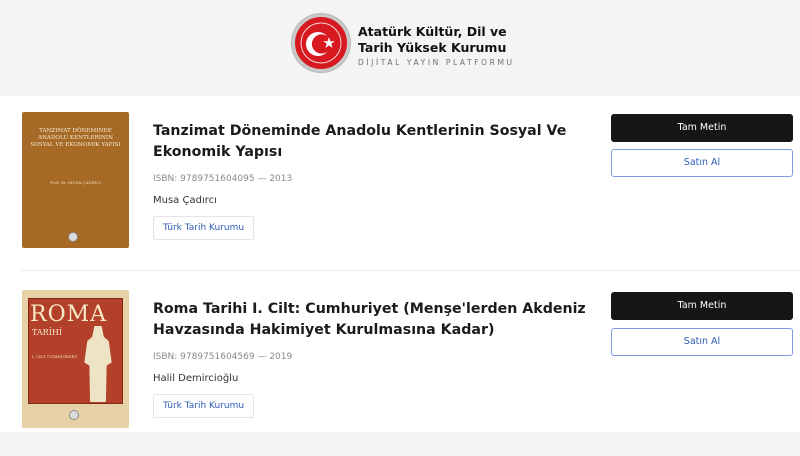 The image size is (800, 456). What do you see at coordinates (196, 378) in the screenshot?
I see `book-author: Halil Demircioğlu` at bounding box center [196, 378].